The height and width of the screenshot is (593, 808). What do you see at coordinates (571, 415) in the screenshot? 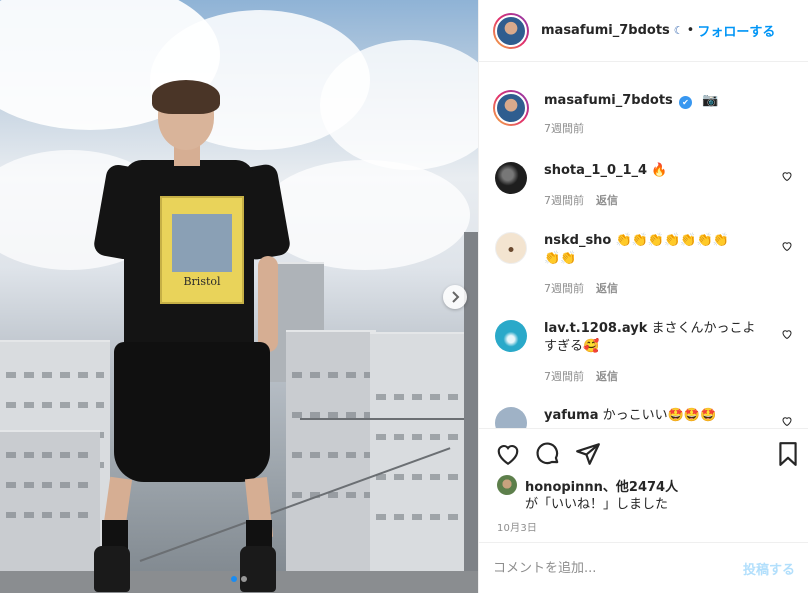
I see `comment-username: yafuma` at bounding box center [571, 415].